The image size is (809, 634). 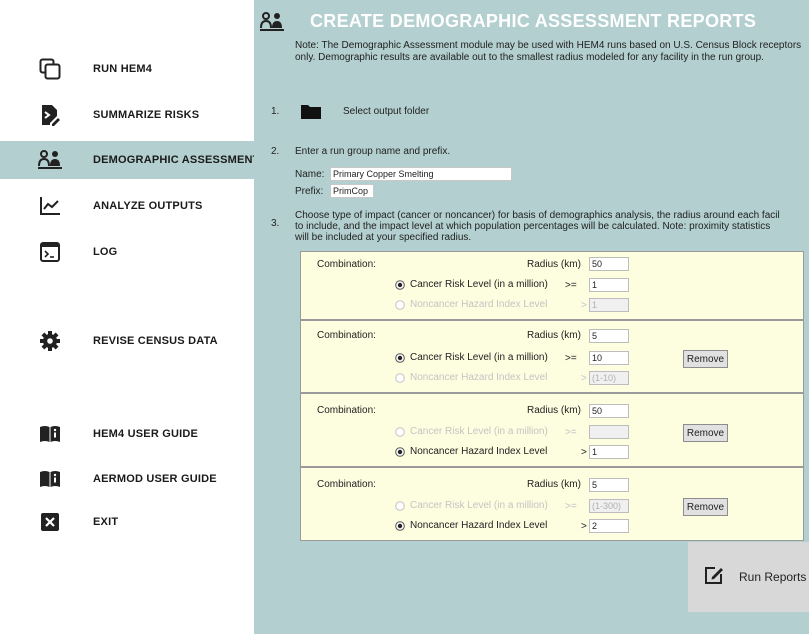 What do you see at coordinates (275, 151) in the screenshot?
I see `step-number: 2.` at bounding box center [275, 151].